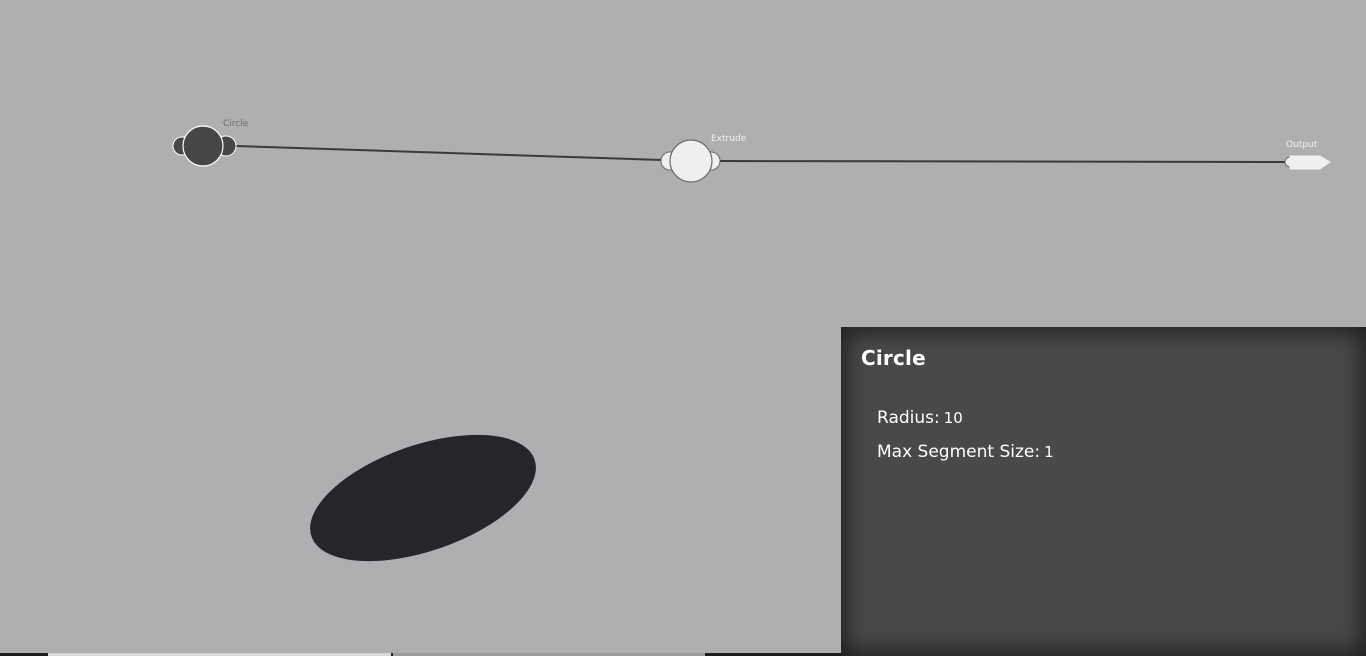  I want to click on param-max-segment-size-label: Max Segment Size:, so click(959, 452).